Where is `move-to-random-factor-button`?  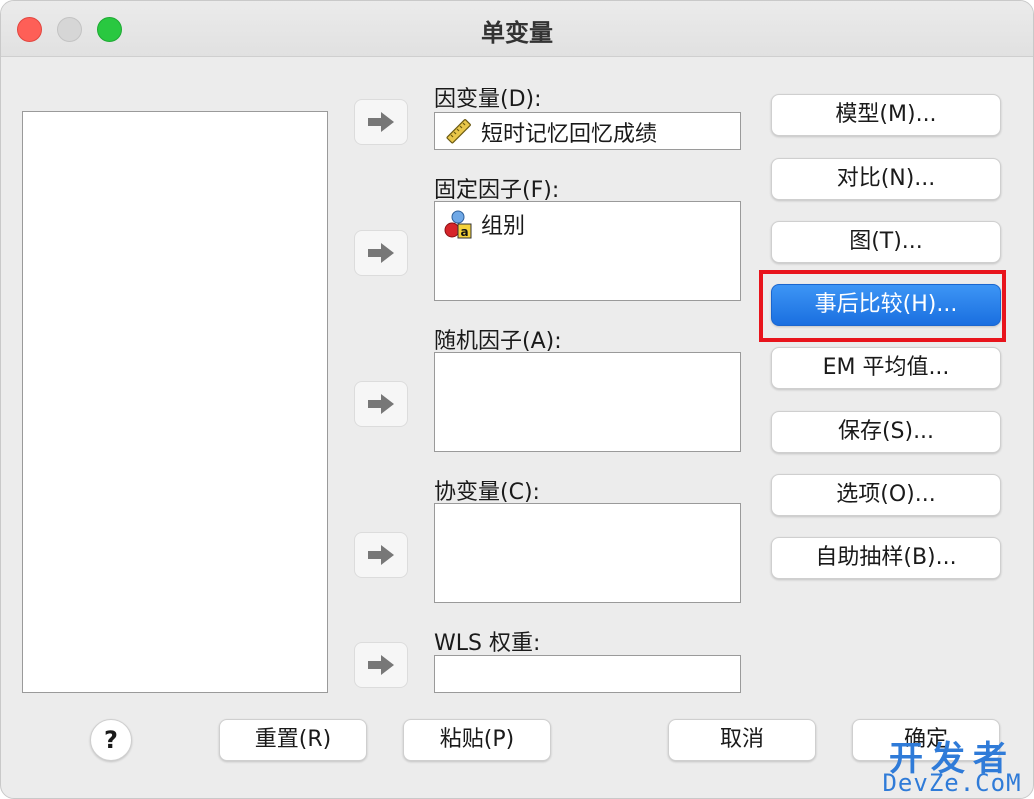 move-to-random-factor-button is located at coordinates (381, 404).